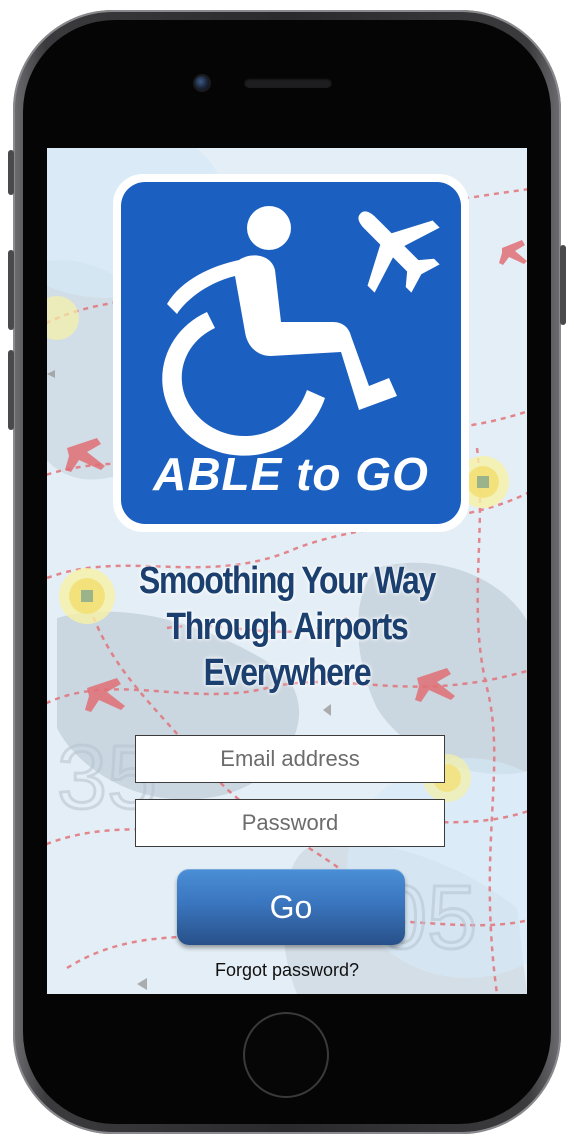 The width and height of the screenshot is (574, 1142). I want to click on email-field, so click(290, 759).